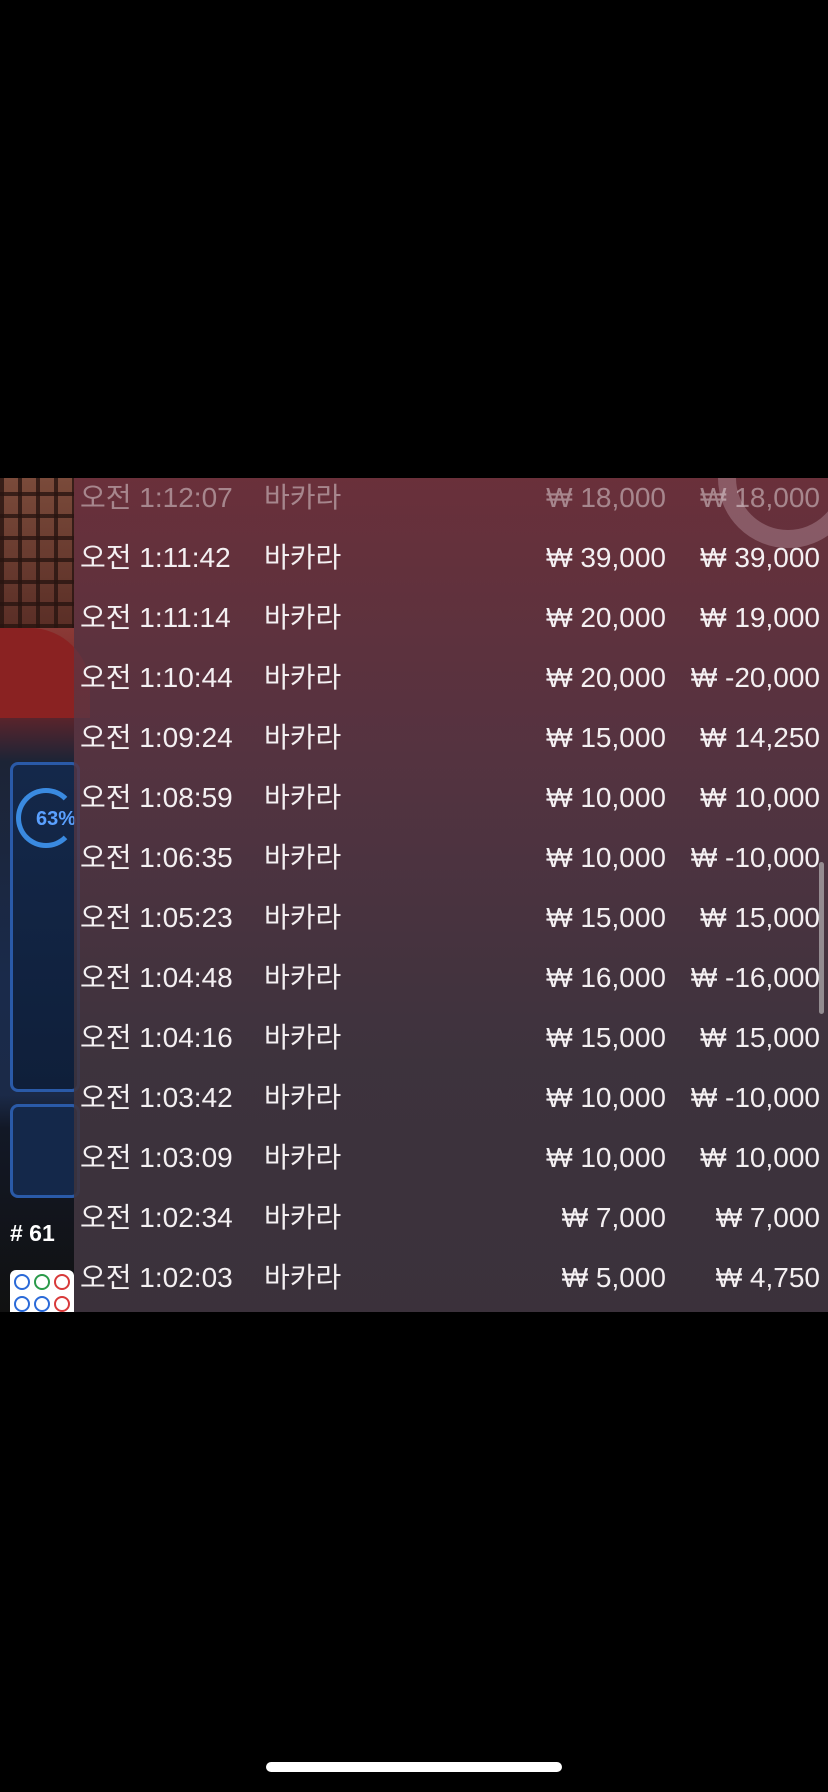 The height and width of the screenshot is (1792, 828). Describe the element at coordinates (451, 1098) in the screenshot. I see `history-row: 오전 1:03:42 바카라 ₩ 10,000 ₩ -10,000` at that location.